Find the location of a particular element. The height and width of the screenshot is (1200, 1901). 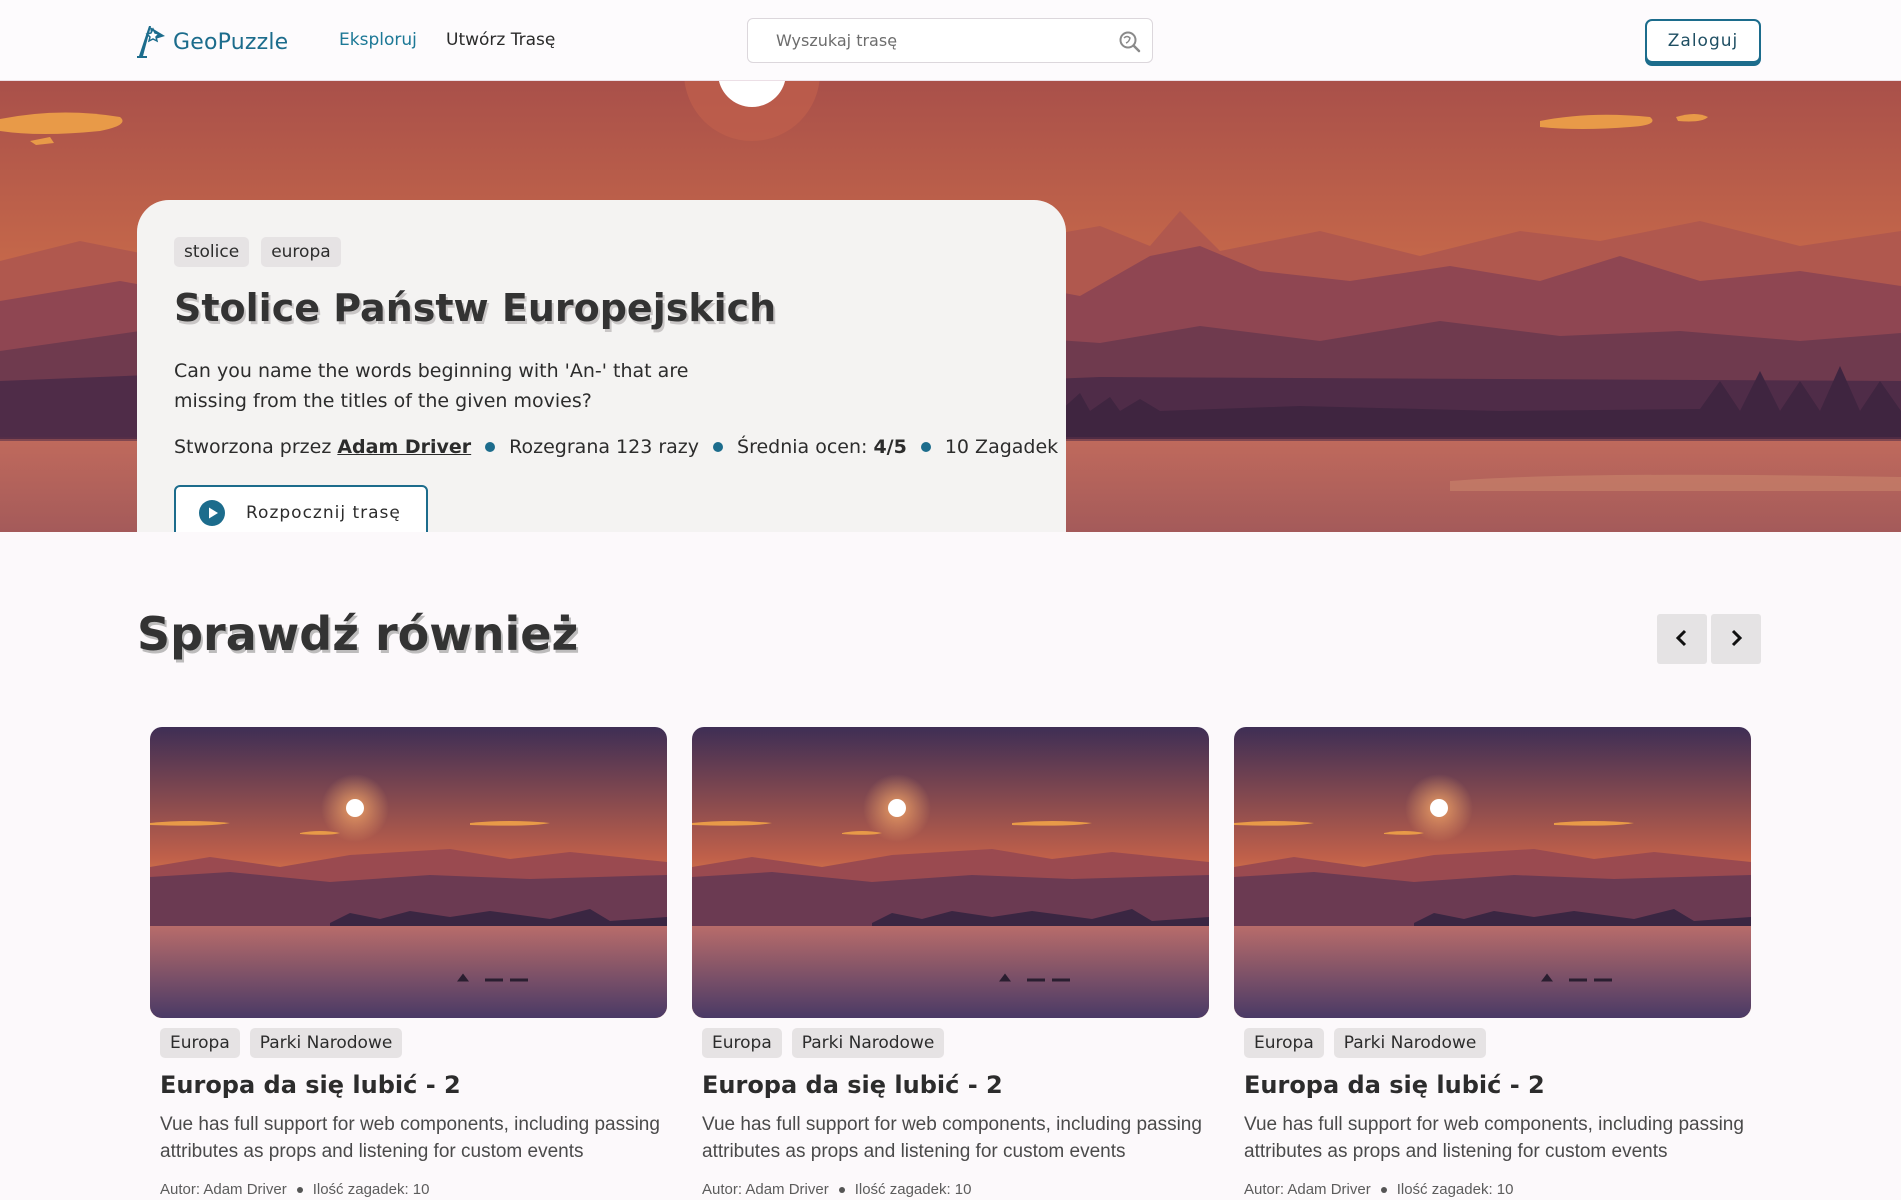

carousel-prev-button is located at coordinates (1682, 639).